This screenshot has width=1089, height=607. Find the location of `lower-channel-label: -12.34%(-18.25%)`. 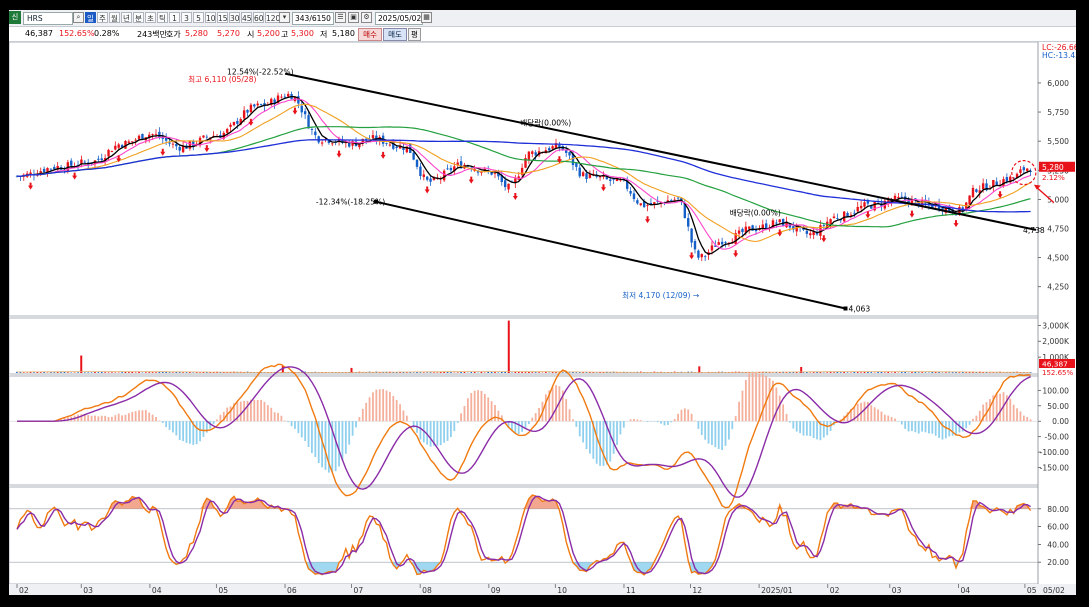

lower-channel-label: -12.34%(-18.25%) is located at coordinates (350, 202).